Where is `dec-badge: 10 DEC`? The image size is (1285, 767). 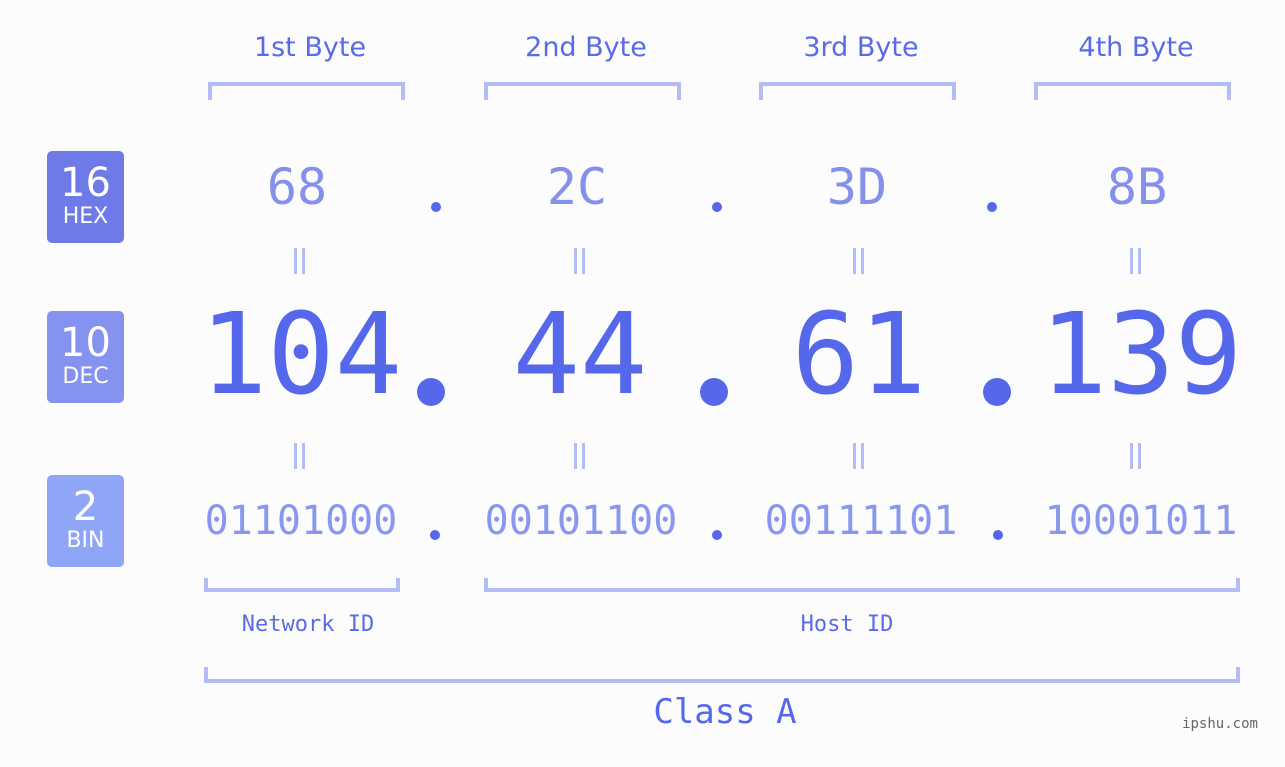 dec-badge: 10 DEC is located at coordinates (85, 357).